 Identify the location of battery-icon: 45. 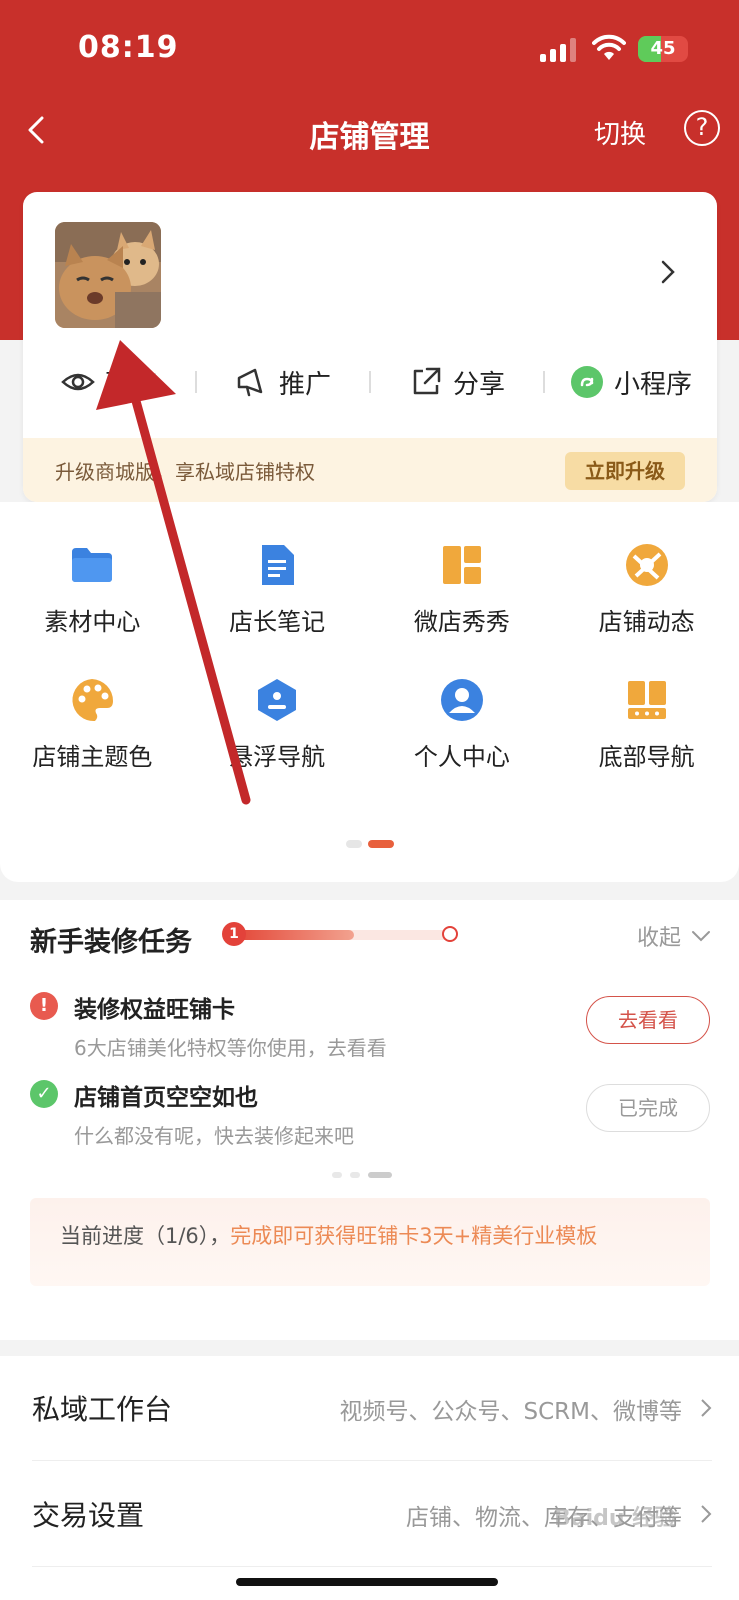
(663, 49).